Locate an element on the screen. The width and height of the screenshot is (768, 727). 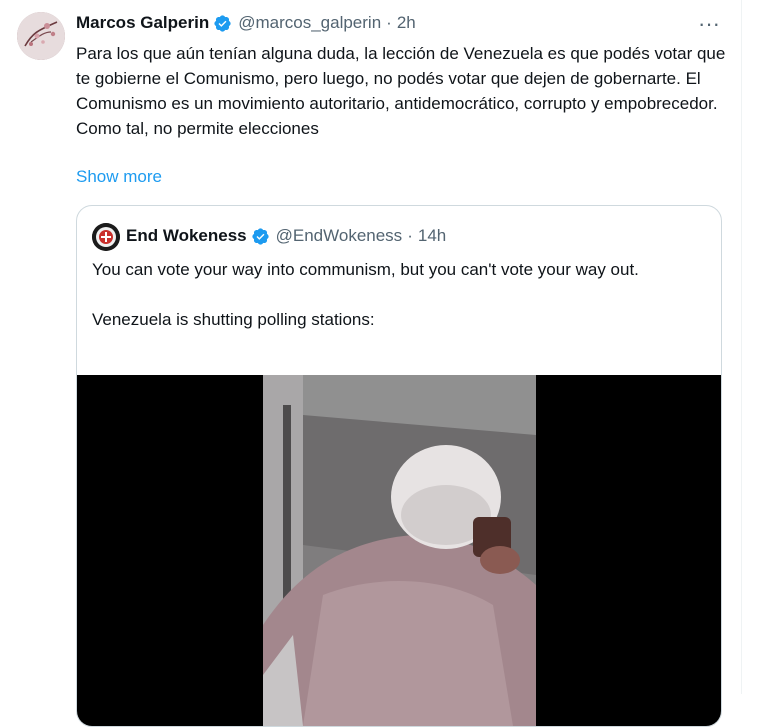
tweet-timestamp: 2h is located at coordinates (406, 23).